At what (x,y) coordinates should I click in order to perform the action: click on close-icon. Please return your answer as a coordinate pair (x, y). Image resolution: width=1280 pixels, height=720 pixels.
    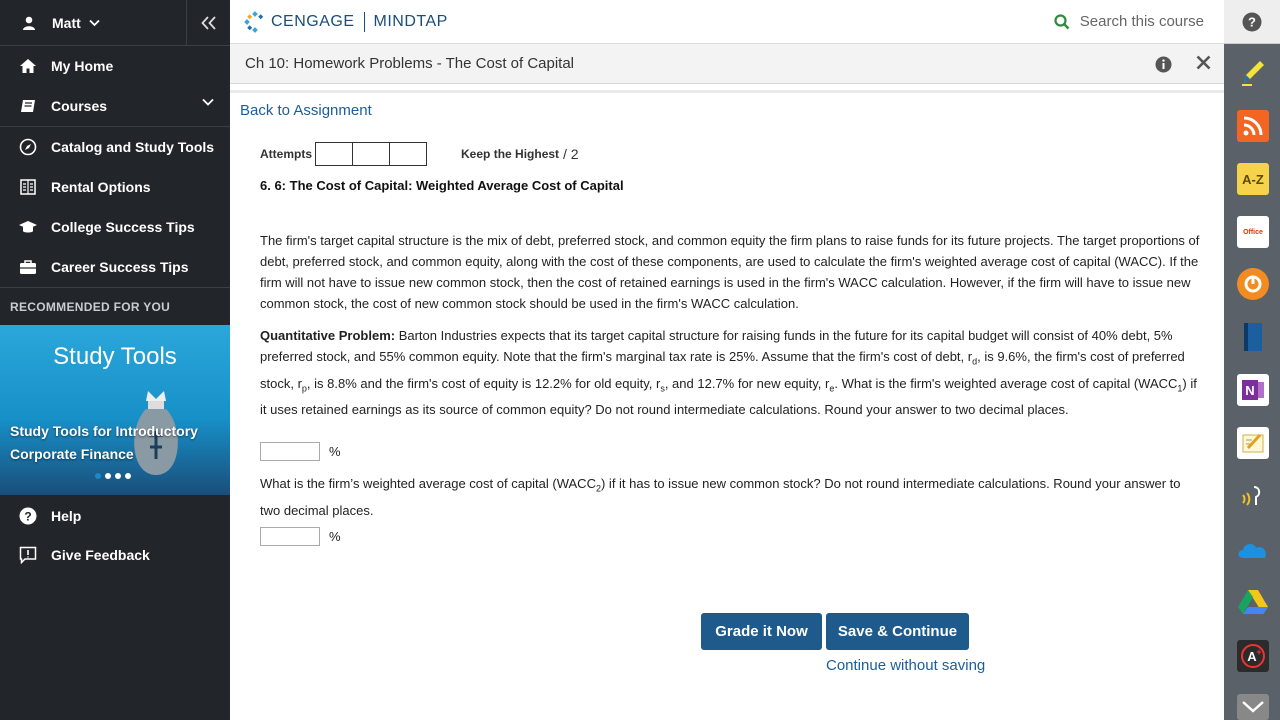
    Looking at the image, I should click on (1203, 62).